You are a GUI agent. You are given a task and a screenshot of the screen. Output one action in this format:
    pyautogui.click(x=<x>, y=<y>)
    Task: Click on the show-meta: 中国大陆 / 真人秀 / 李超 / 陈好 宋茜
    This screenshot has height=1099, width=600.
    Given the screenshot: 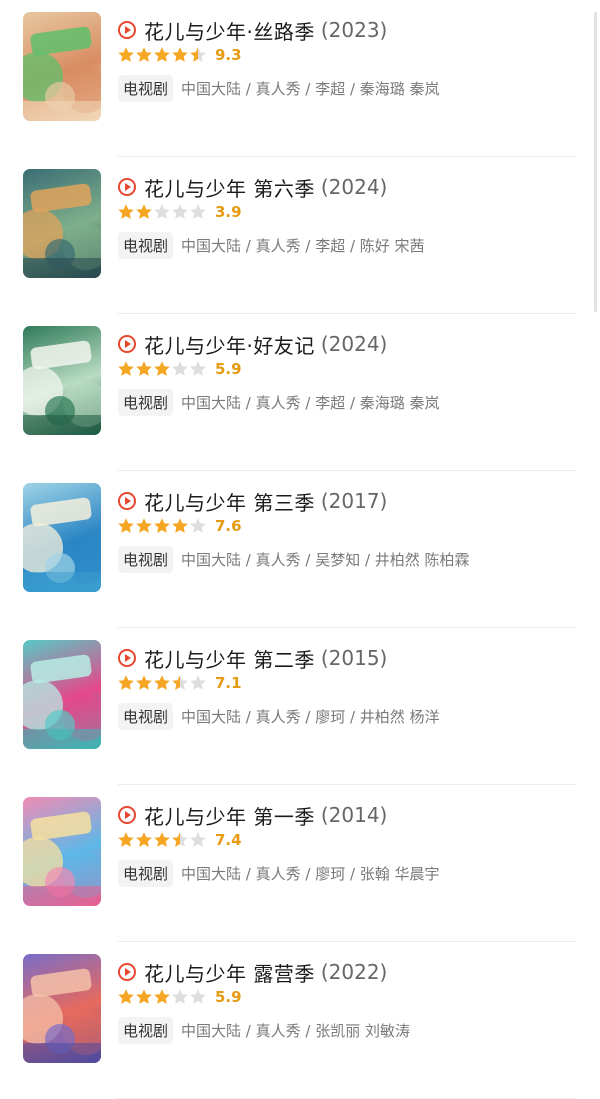 What is the action you would take?
    pyautogui.click(x=303, y=245)
    